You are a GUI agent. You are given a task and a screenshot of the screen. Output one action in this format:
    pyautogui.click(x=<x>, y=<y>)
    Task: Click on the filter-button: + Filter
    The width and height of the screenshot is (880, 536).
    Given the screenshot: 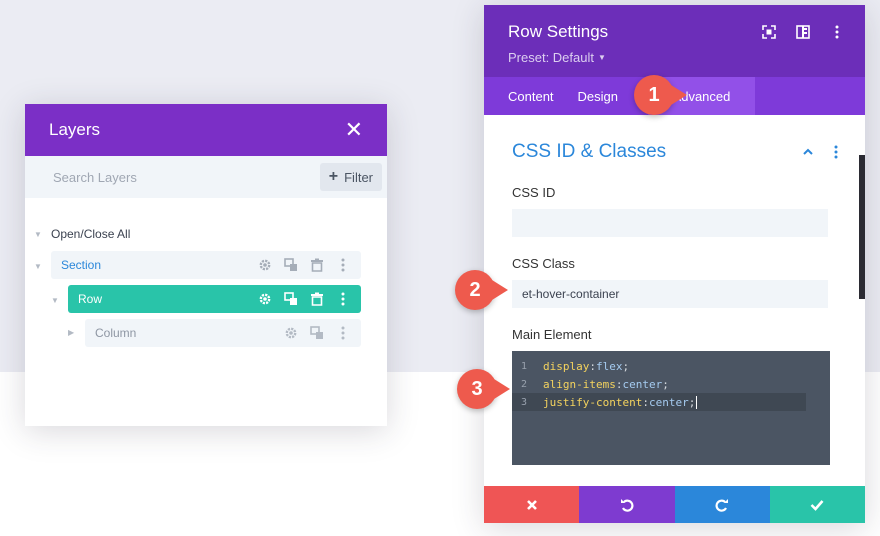 What is the action you would take?
    pyautogui.click(x=350, y=177)
    